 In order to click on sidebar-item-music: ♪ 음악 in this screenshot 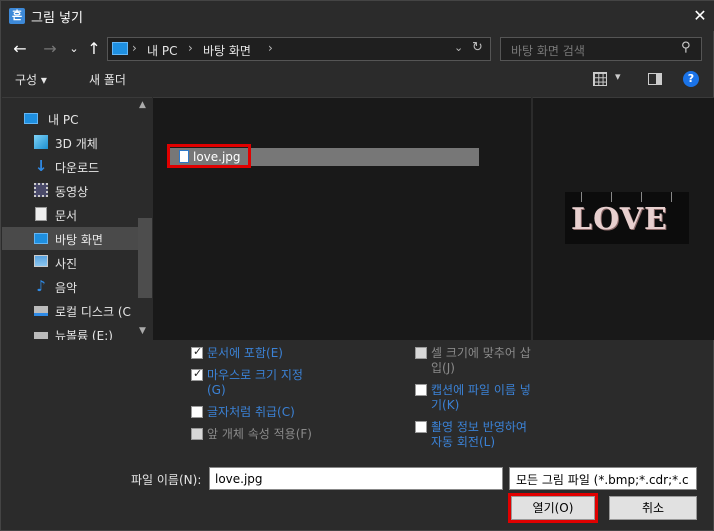, I will do `click(70, 286)`.